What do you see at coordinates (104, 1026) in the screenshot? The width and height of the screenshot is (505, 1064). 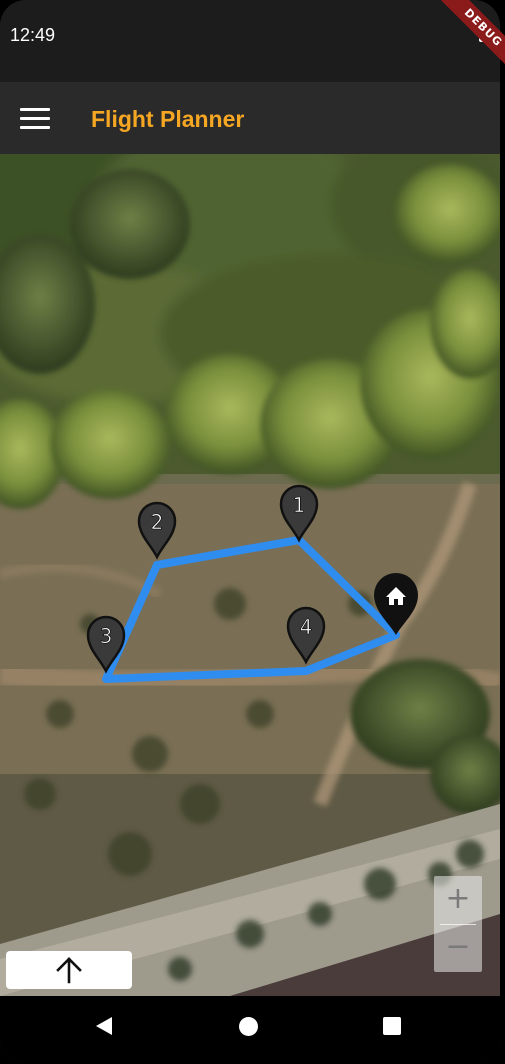 I see `back-triangle-icon` at bounding box center [104, 1026].